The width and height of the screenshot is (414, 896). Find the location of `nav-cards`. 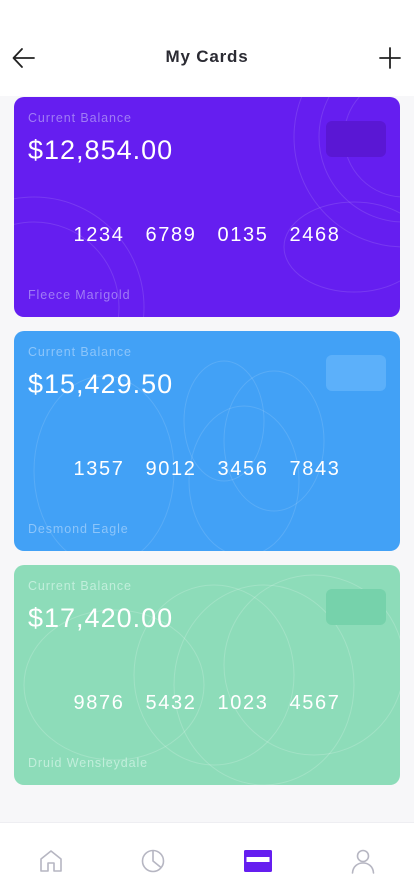

nav-cards is located at coordinates (258, 861).